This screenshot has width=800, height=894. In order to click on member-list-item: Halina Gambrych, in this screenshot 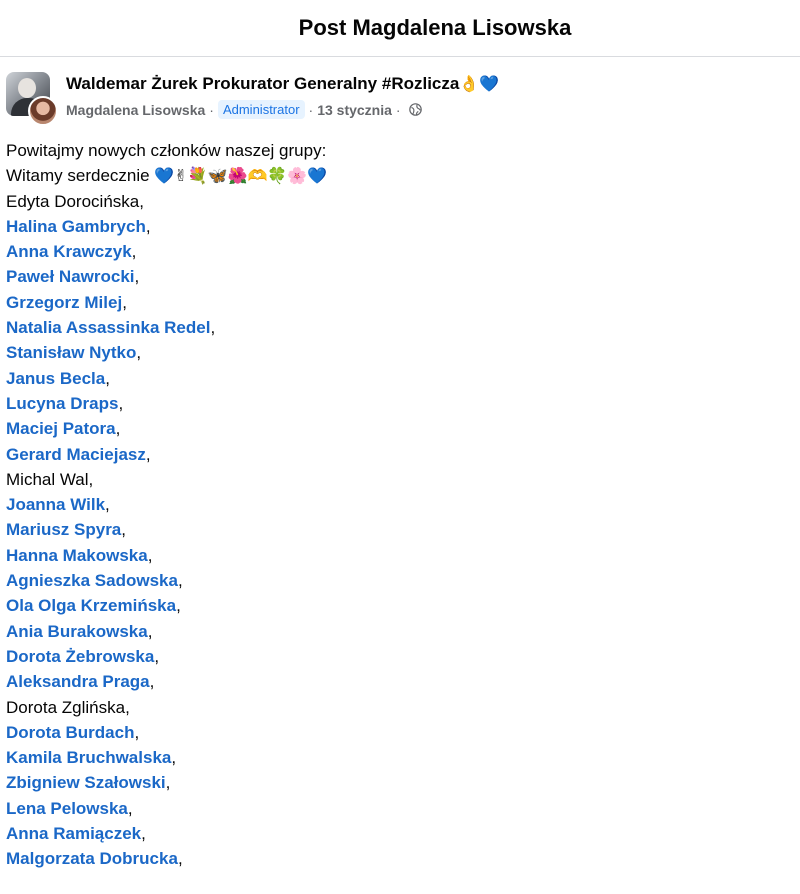, I will do `click(396, 226)`.